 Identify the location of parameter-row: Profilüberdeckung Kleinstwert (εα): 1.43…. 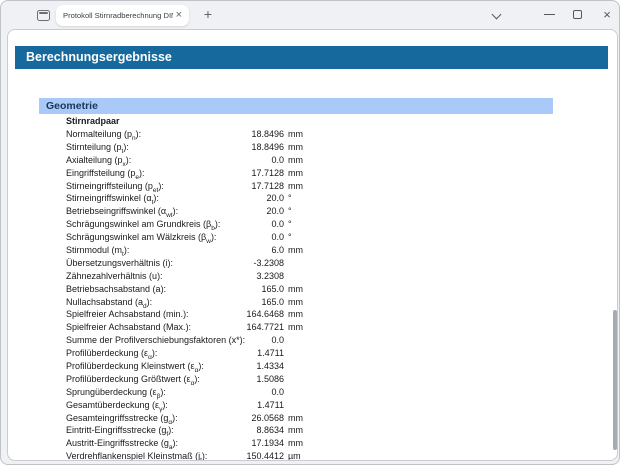
(192, 367).